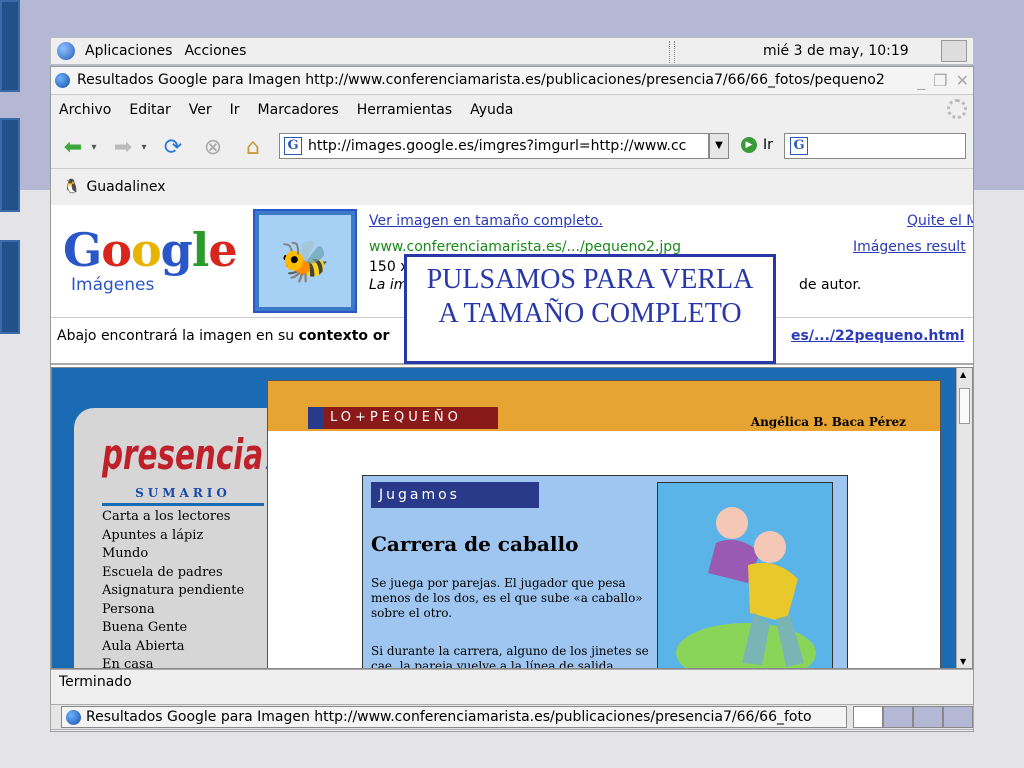  I want to click on maximize-icon: ❐, so click(940, 80).